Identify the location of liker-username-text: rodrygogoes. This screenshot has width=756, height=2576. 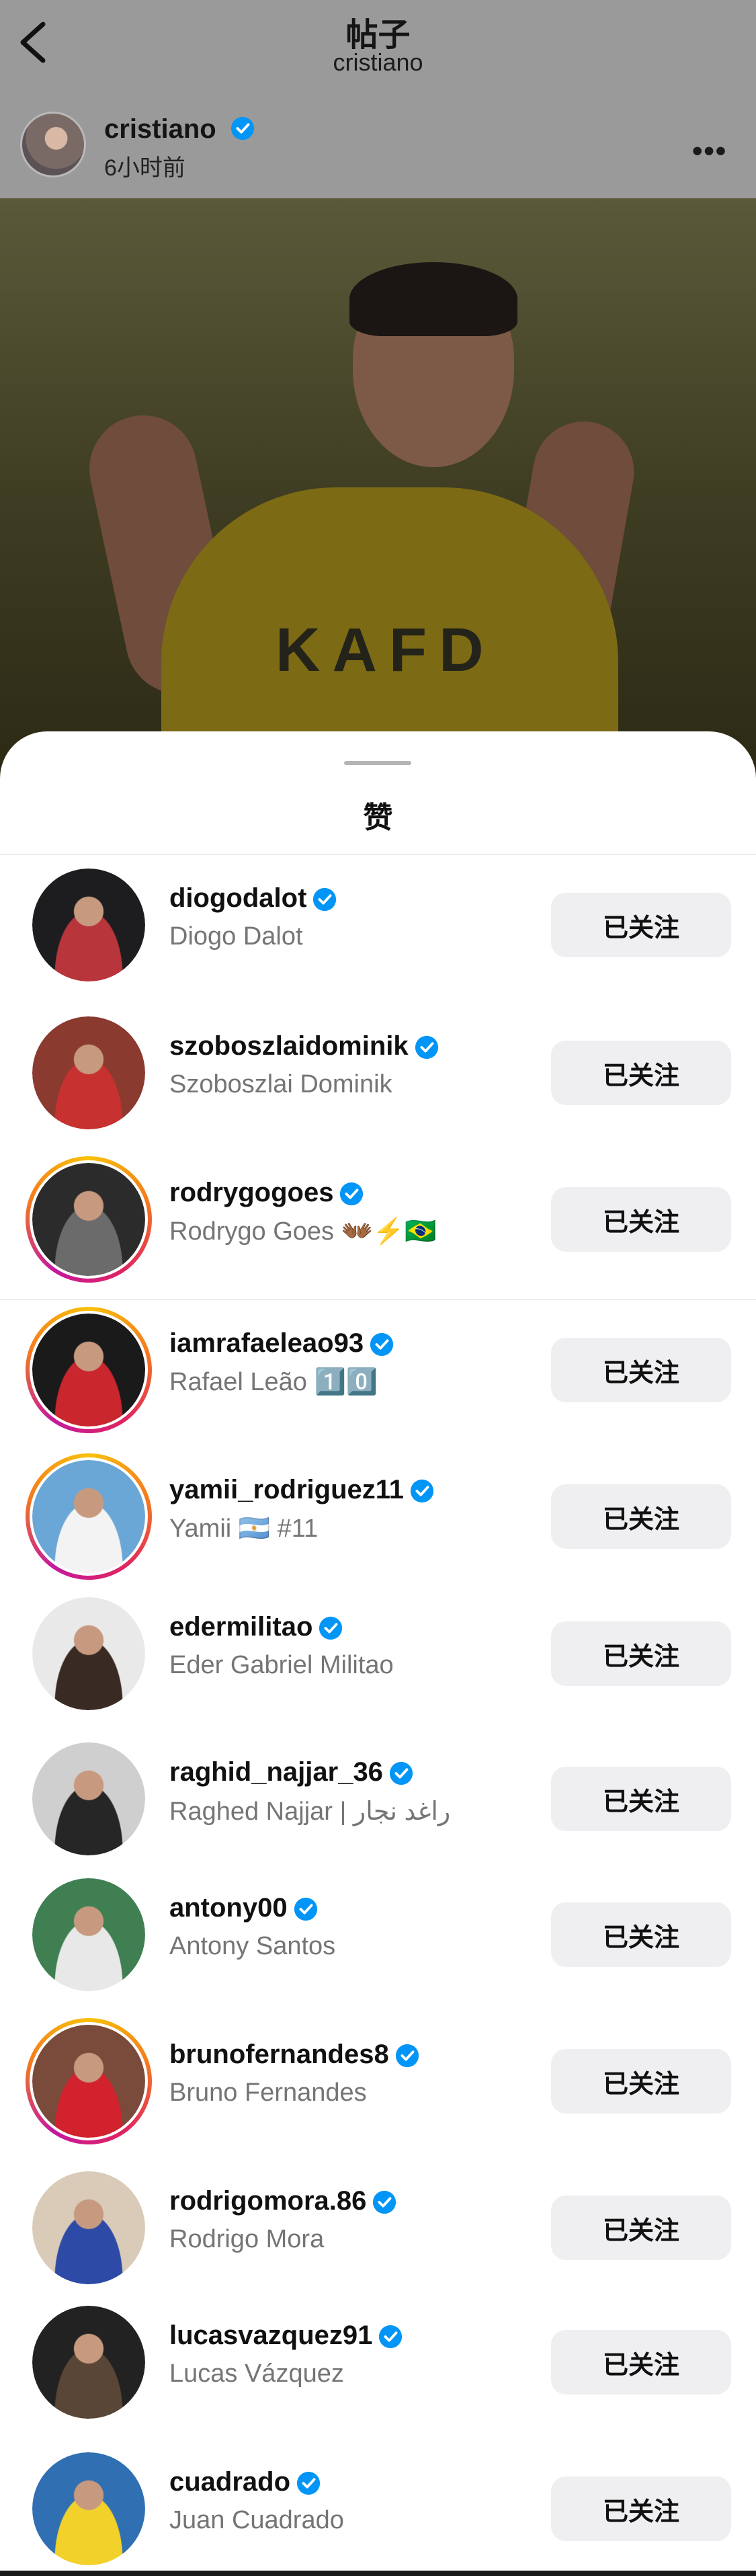
(252, 1192).